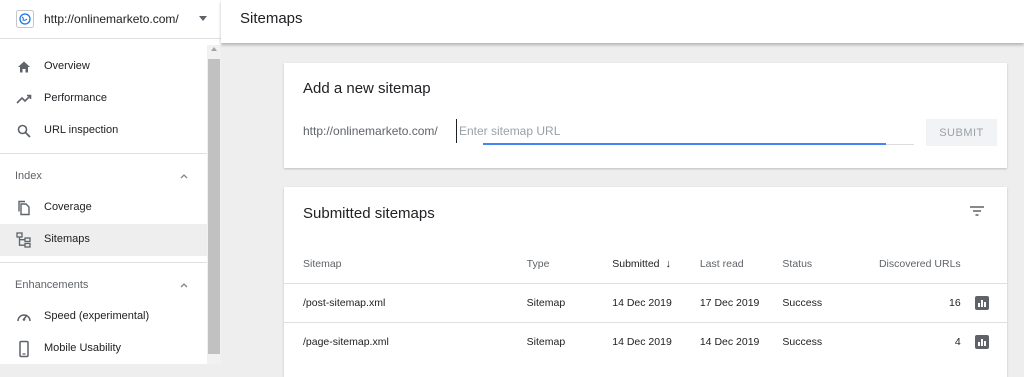 This screenshot has width=1024, height=377. I want to click on cell-sitemap: /page-sitemap.xml, so click(405, 341).